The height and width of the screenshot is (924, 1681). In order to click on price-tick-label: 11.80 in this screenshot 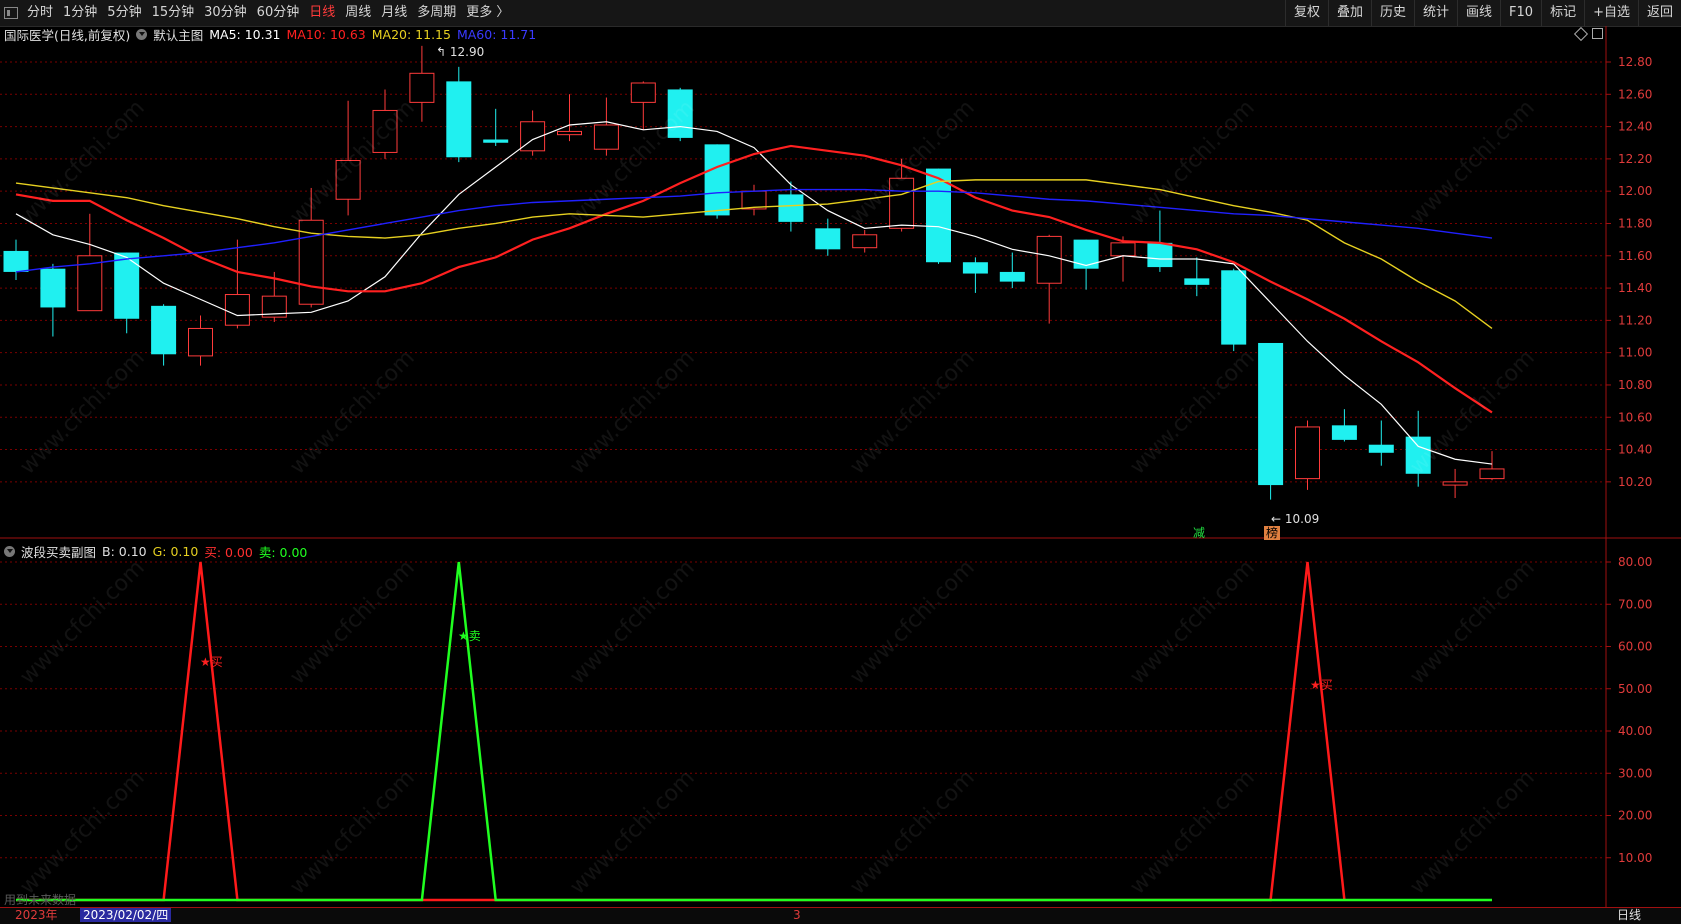, I will do `click(1635, 223)`.